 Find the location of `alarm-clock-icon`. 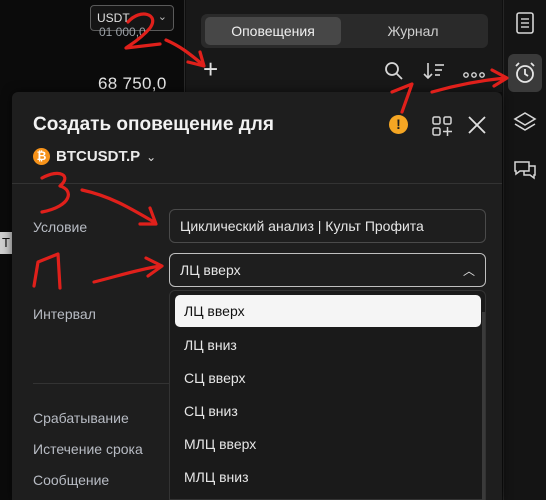

alarm-clock-icon is located at coordinates (525, 73).